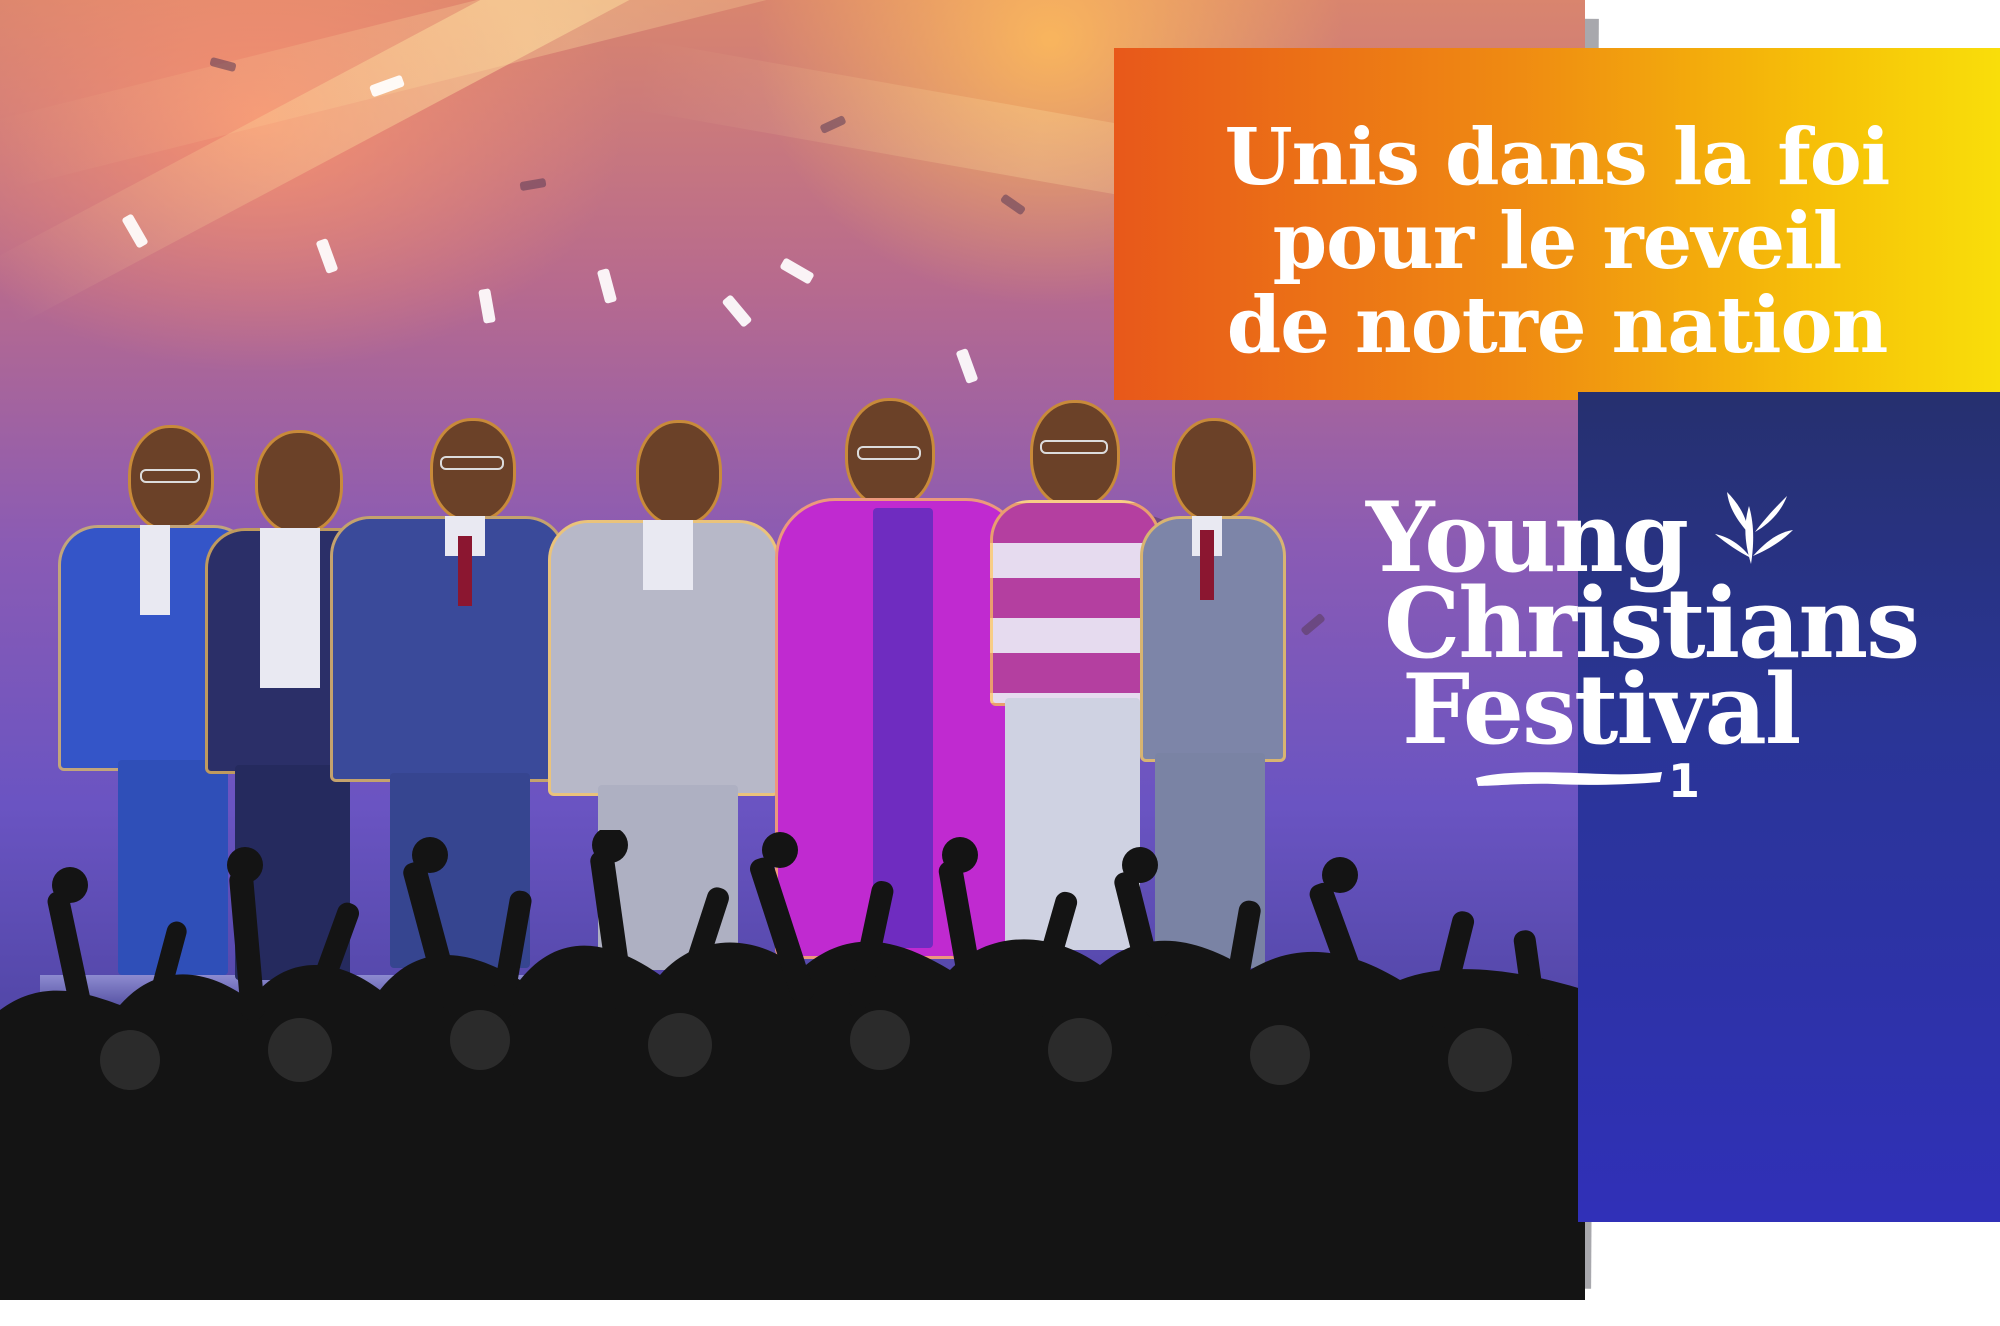 The width and height of the screenshot is (2000, 1326). Describe the element at coordinates (1557, 325) in the screenshot. I see `headline-line: de notre nation` at that location.